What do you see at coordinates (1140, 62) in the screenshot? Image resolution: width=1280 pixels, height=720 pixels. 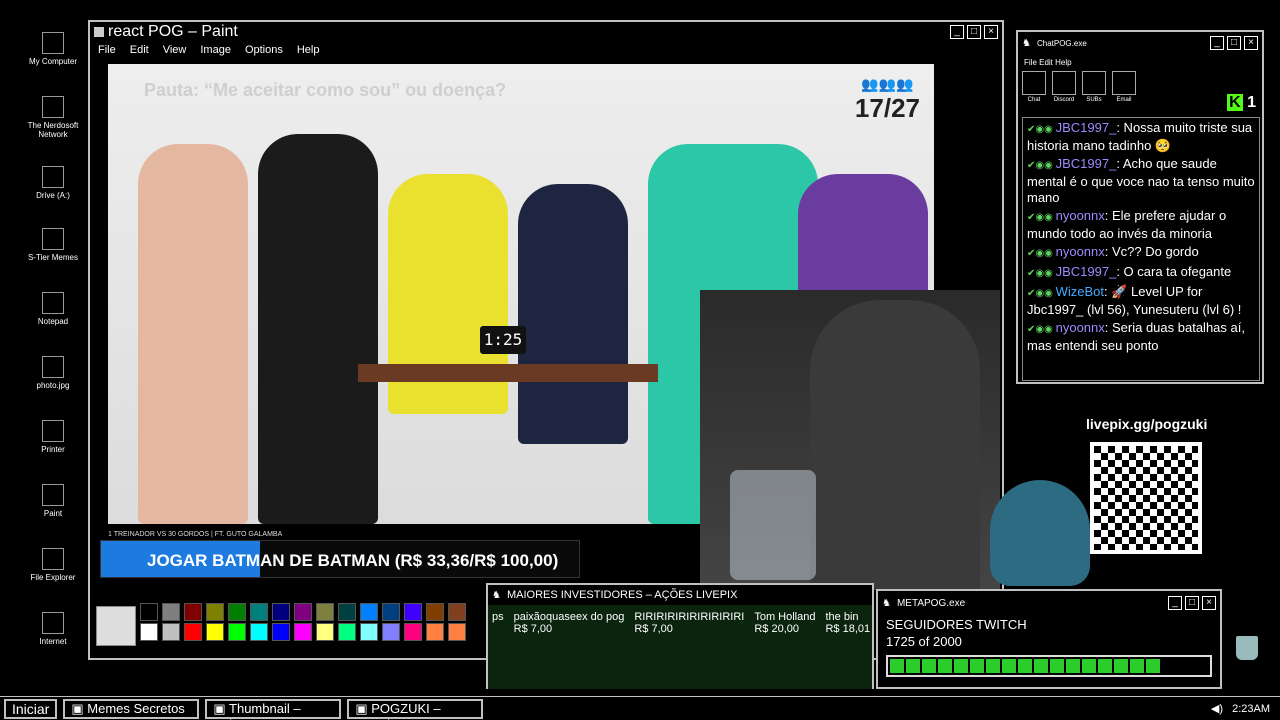 I see `chat-menubar: File Edit Help` at bounding box center [1140, 62].